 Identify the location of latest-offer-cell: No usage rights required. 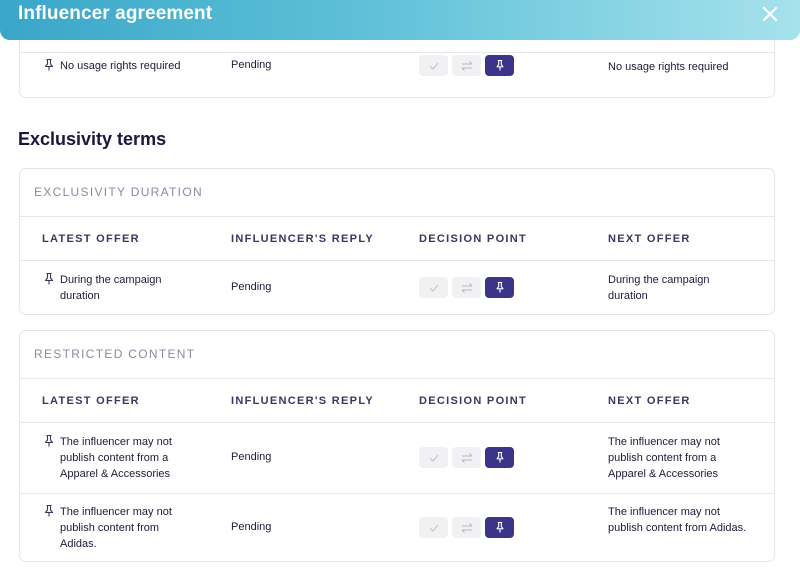
(117, 66).